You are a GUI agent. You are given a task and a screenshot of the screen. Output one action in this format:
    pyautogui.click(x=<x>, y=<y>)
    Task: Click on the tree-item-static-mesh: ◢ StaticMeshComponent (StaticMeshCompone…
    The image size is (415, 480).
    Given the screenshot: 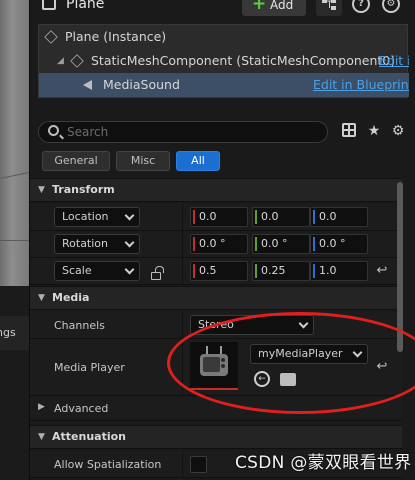 What is the action you would take?
    pyautogui.click(x=224, y=61)
    